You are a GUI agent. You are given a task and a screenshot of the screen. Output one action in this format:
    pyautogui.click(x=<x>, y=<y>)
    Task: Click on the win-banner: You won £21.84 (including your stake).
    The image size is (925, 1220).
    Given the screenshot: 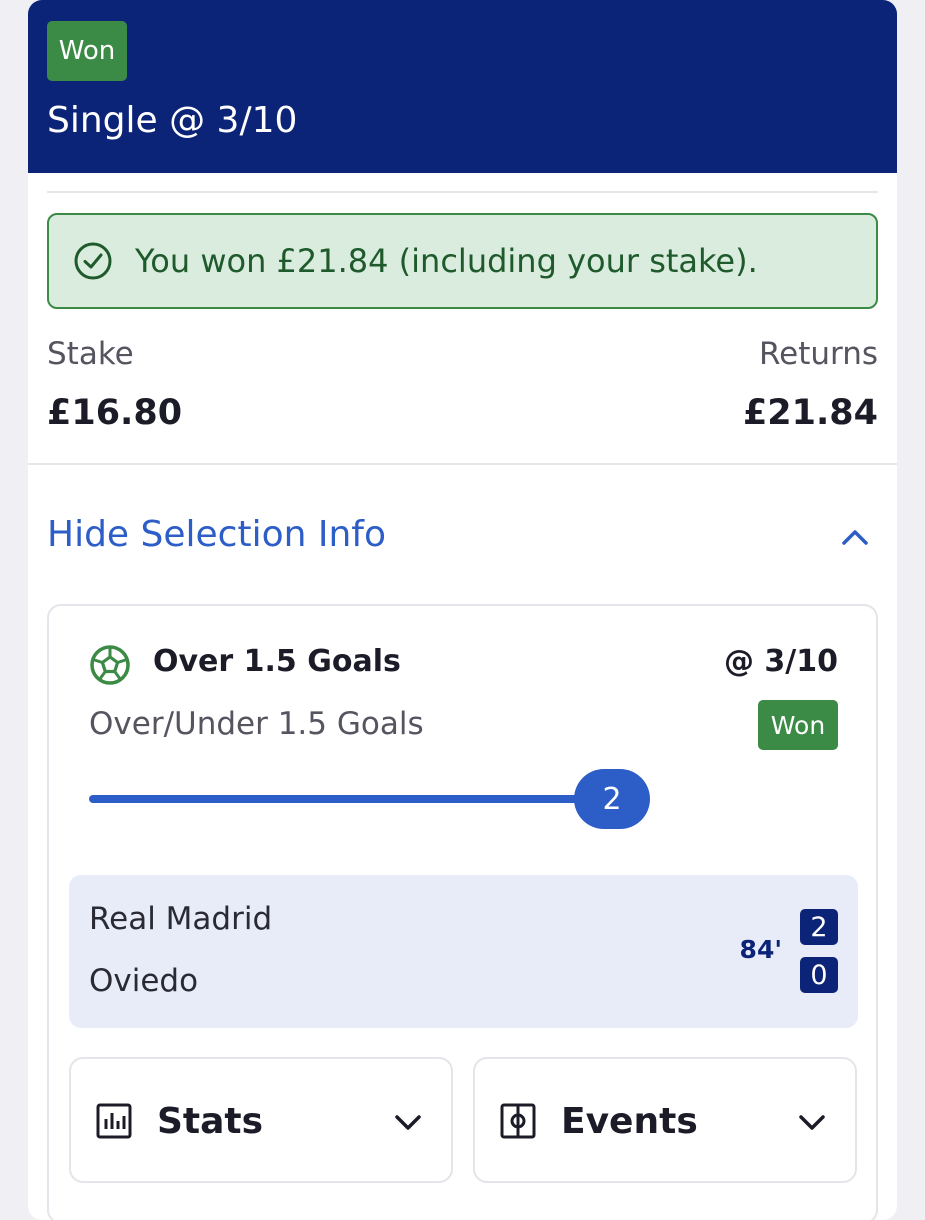 What is the action you would take?
    pyautogui.click(x=462, y=261)
    